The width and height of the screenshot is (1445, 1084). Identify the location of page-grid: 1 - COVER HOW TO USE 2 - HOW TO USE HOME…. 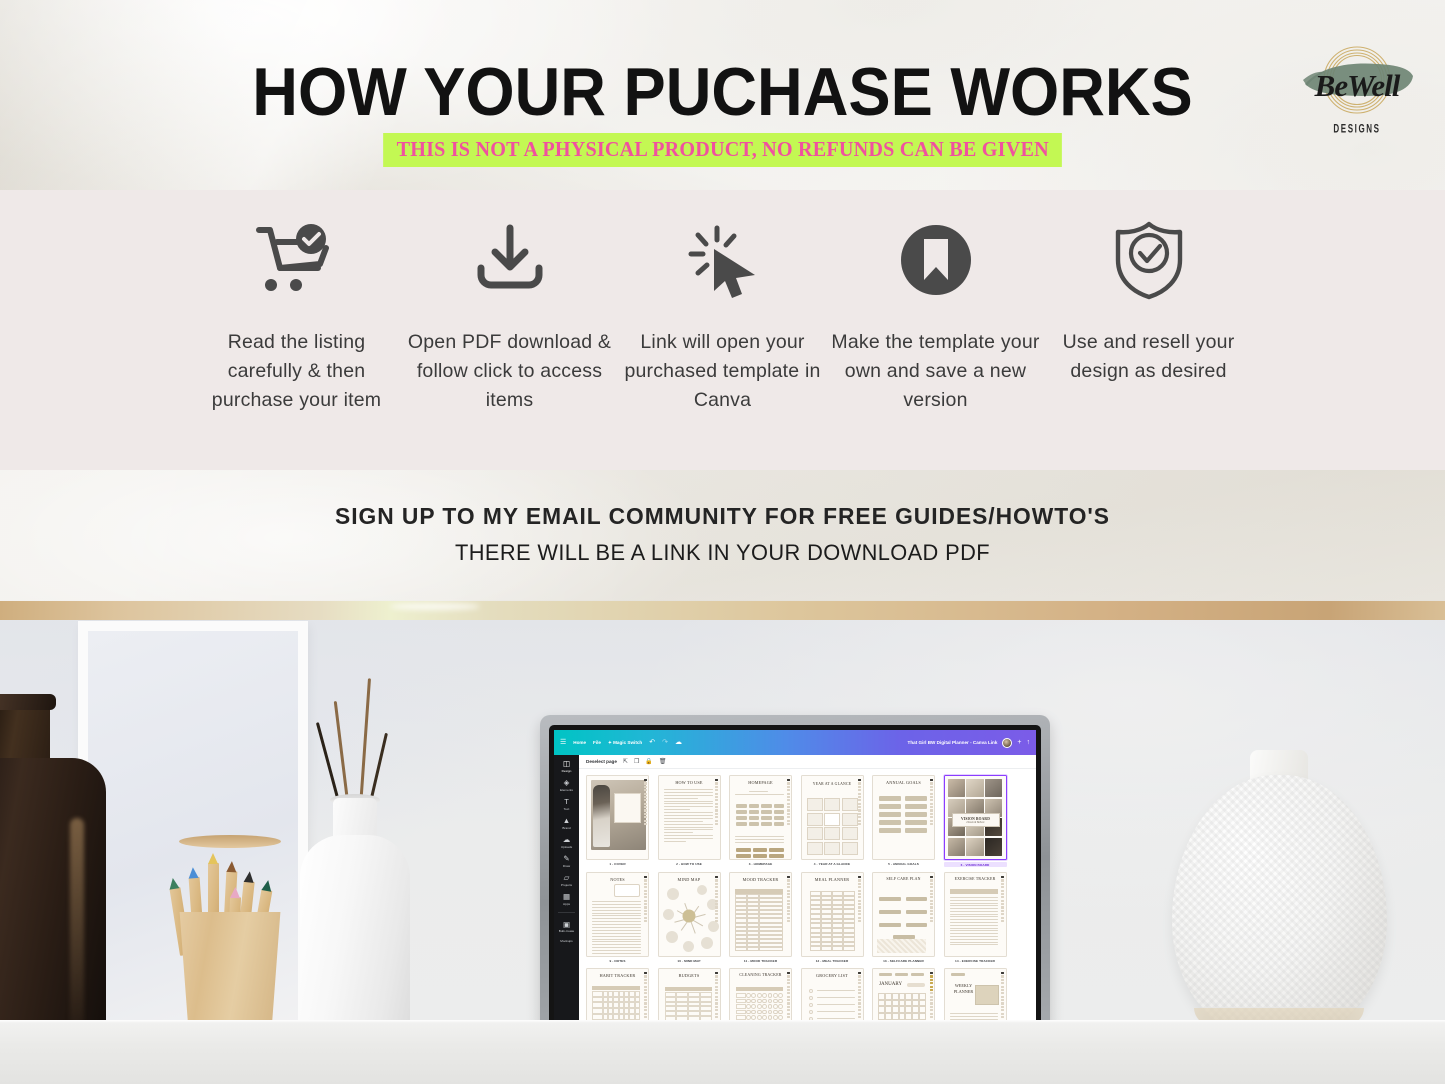
(807, 898).